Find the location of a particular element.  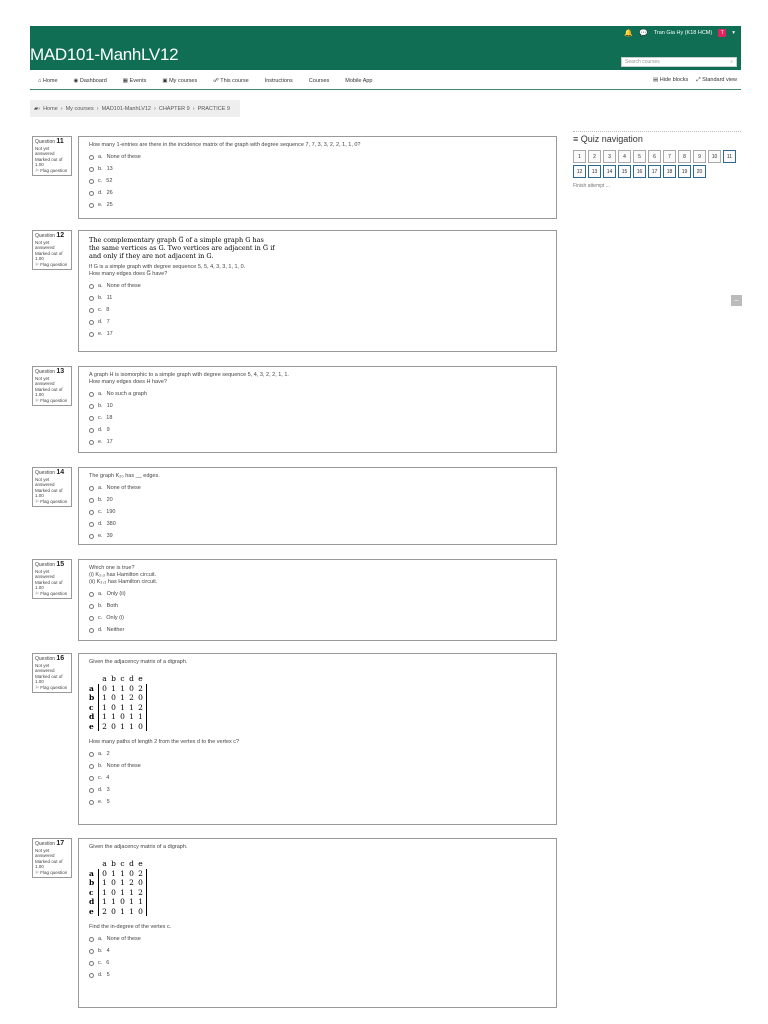

search-input: Search courses ⌕ is located at coordinates (679, 62).